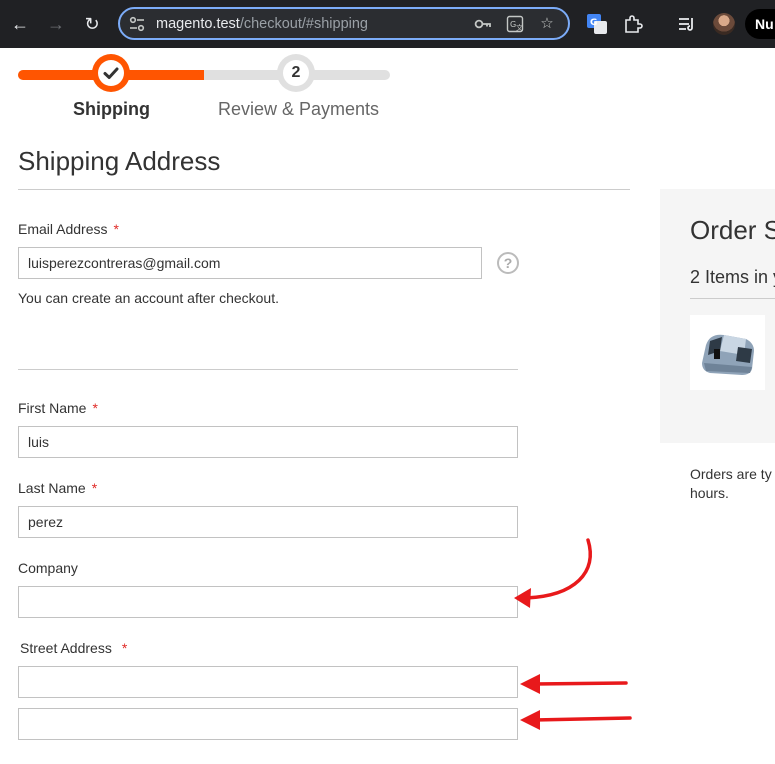  Describe the element at coordinates (574, 684) in the screenshot. I see `arrow-to-street-line1` at that location.